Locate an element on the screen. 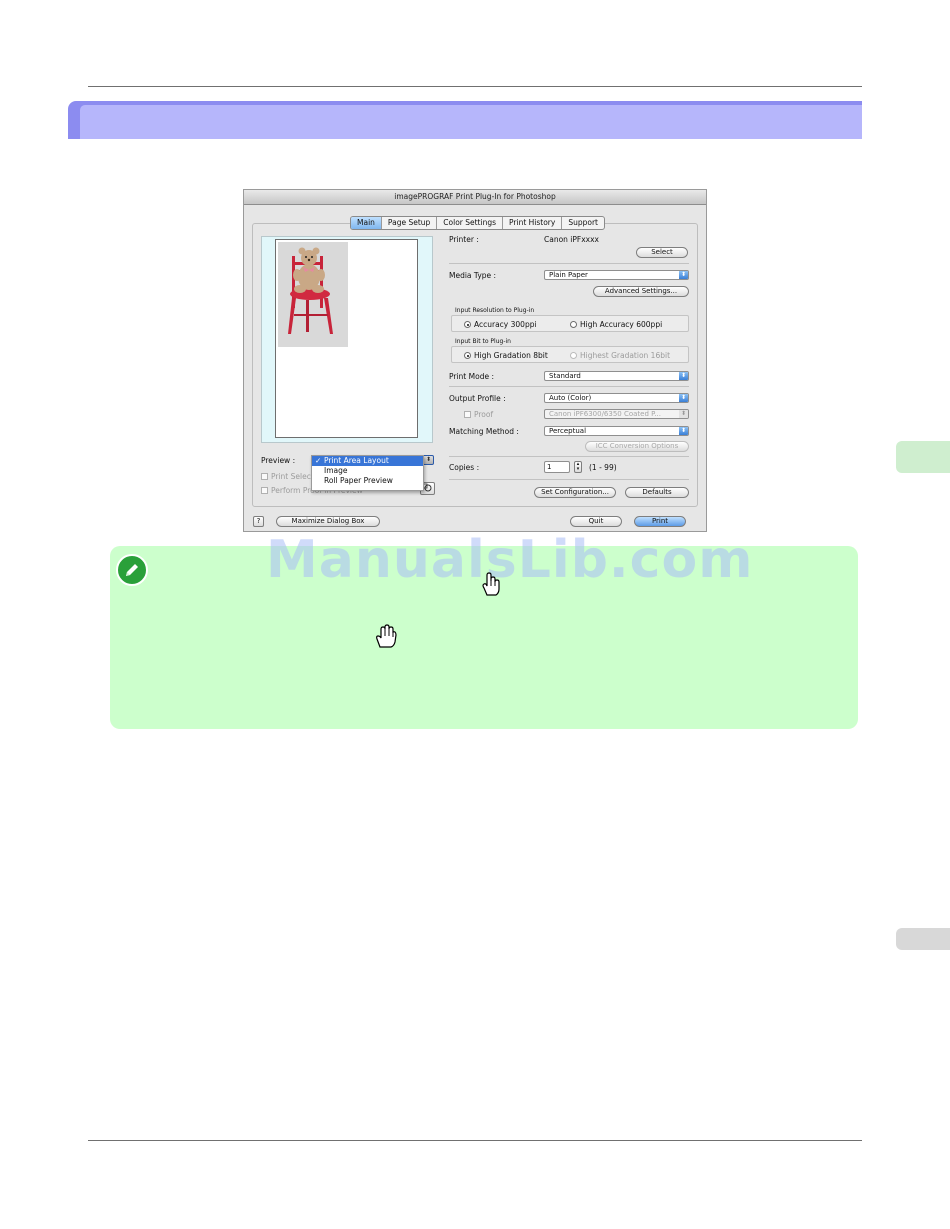 Image resolution: width=950 pixels, height=1229 pixels. copies-stepper: ▴ ▾ is located at coordinates (578, 467).